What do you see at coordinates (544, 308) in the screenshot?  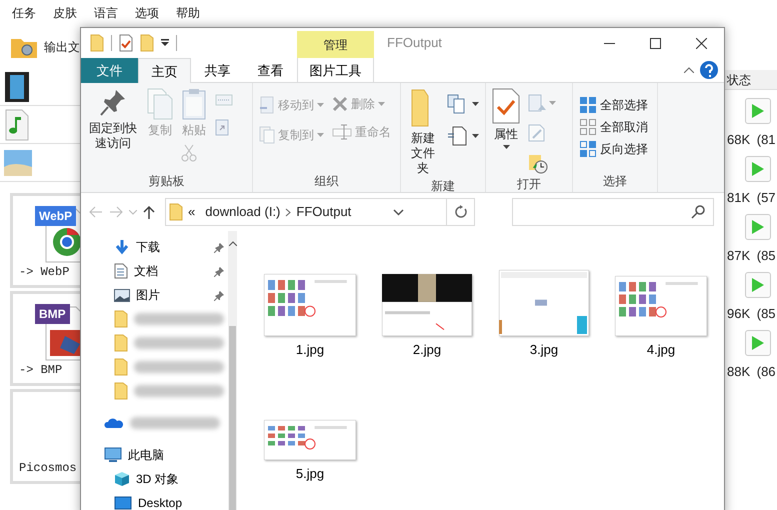 I see `file-item: 3.jpg` at bounding box center [544, 308].